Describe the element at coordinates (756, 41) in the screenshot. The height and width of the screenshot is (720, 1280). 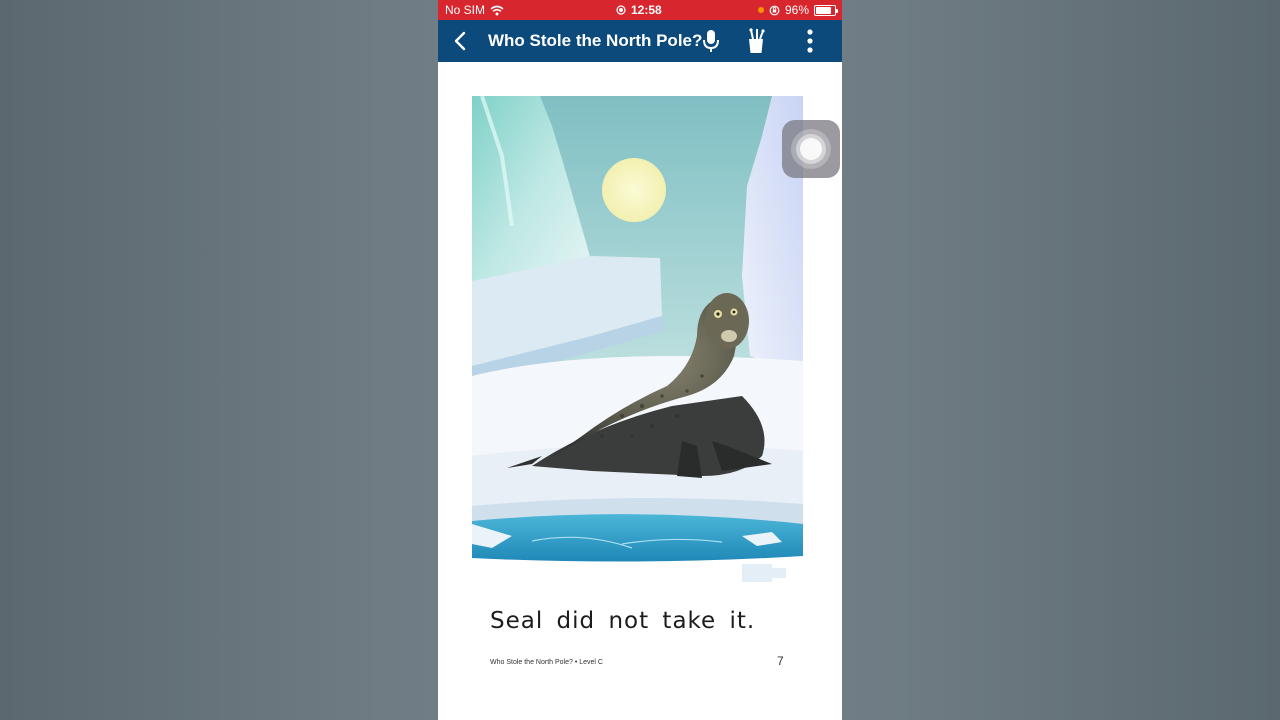
I see `tools-cup-icon` at that location.